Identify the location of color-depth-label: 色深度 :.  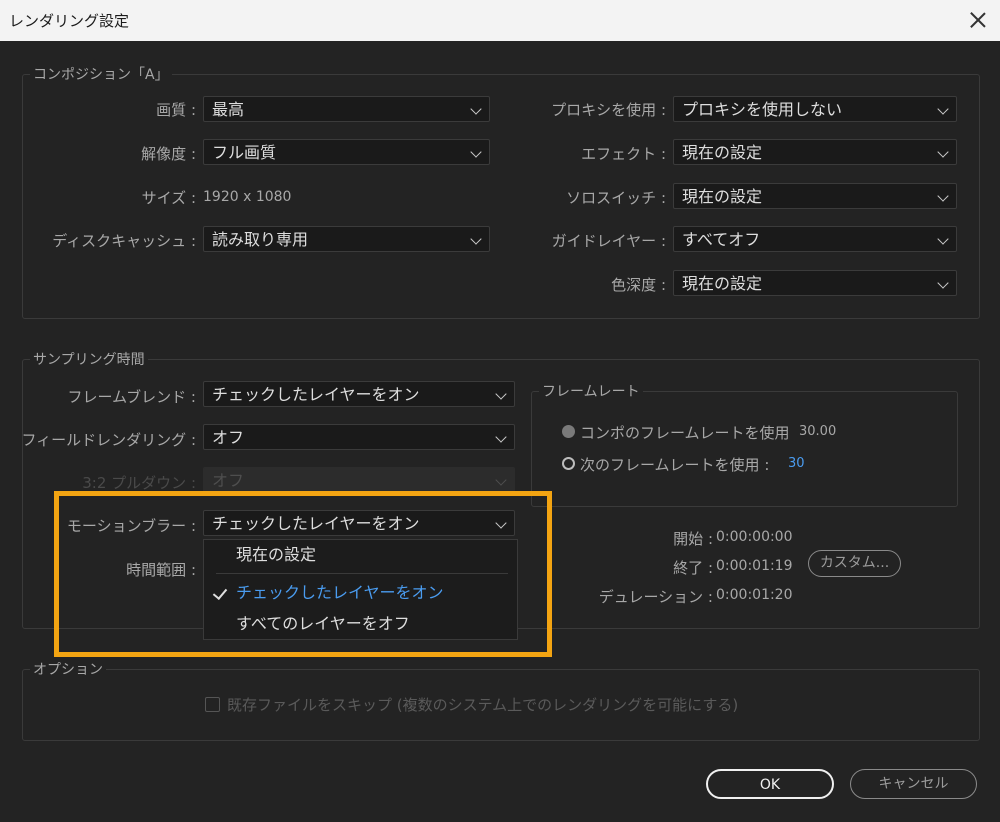
(638, 285).